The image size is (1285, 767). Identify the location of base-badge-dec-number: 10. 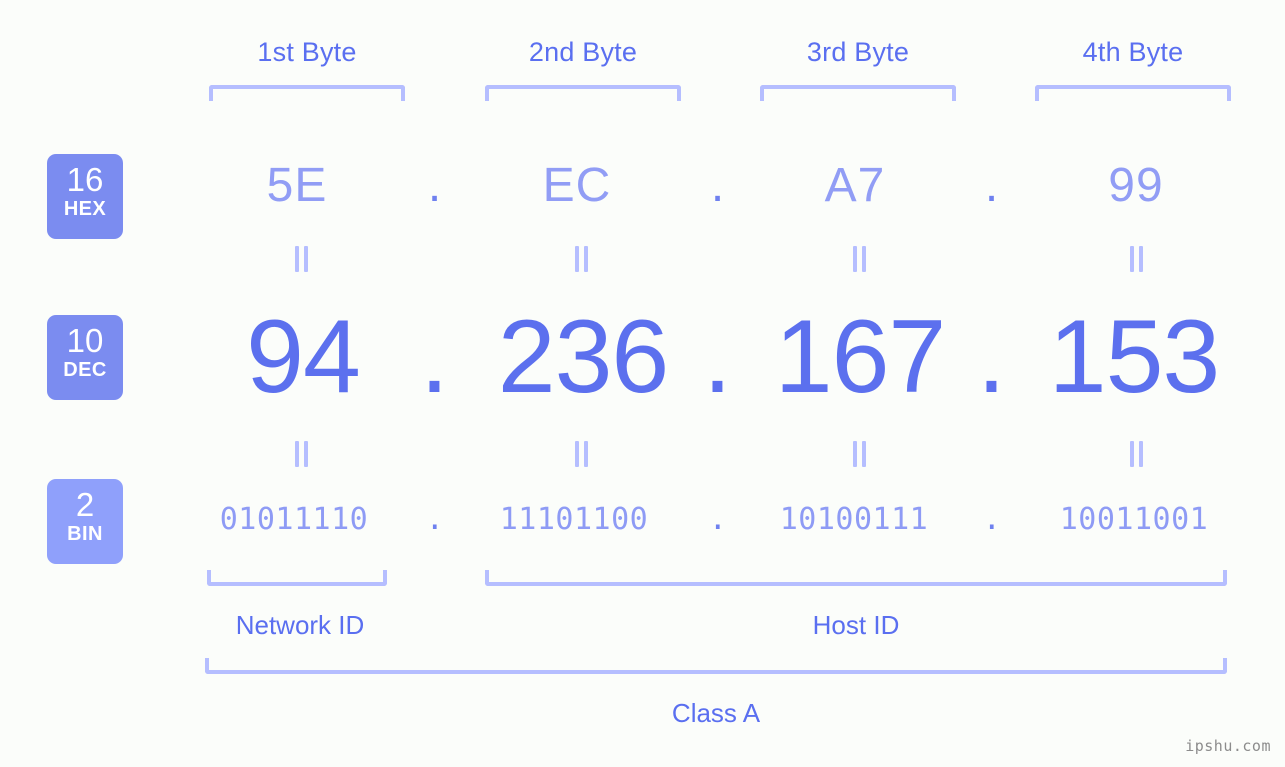
(85, 340).